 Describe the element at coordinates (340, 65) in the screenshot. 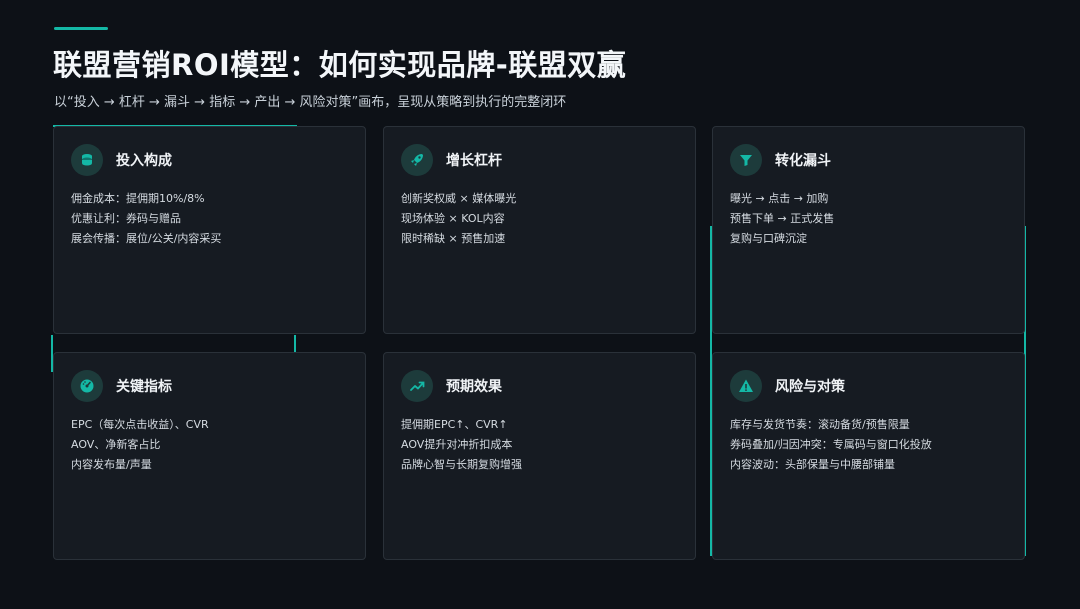

I see `page-title: 联盟营销ROI模型：如何实现品牌-联盟双赢` at that location.